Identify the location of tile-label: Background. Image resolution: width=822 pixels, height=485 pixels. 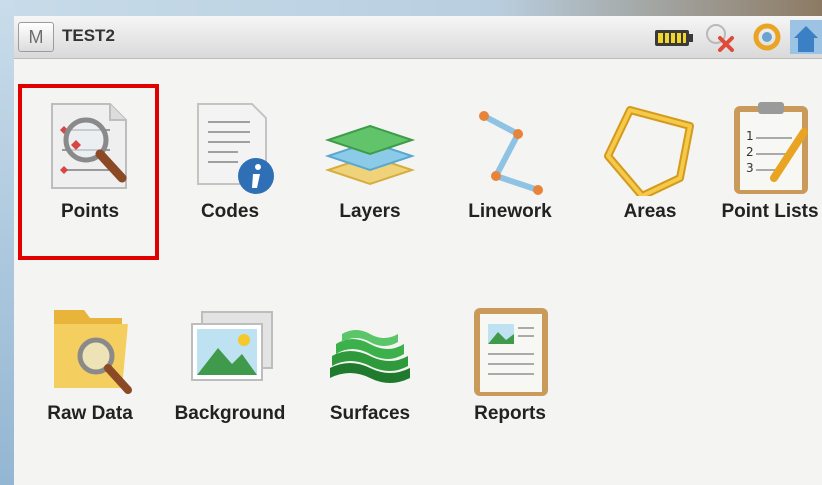
(230, 413).